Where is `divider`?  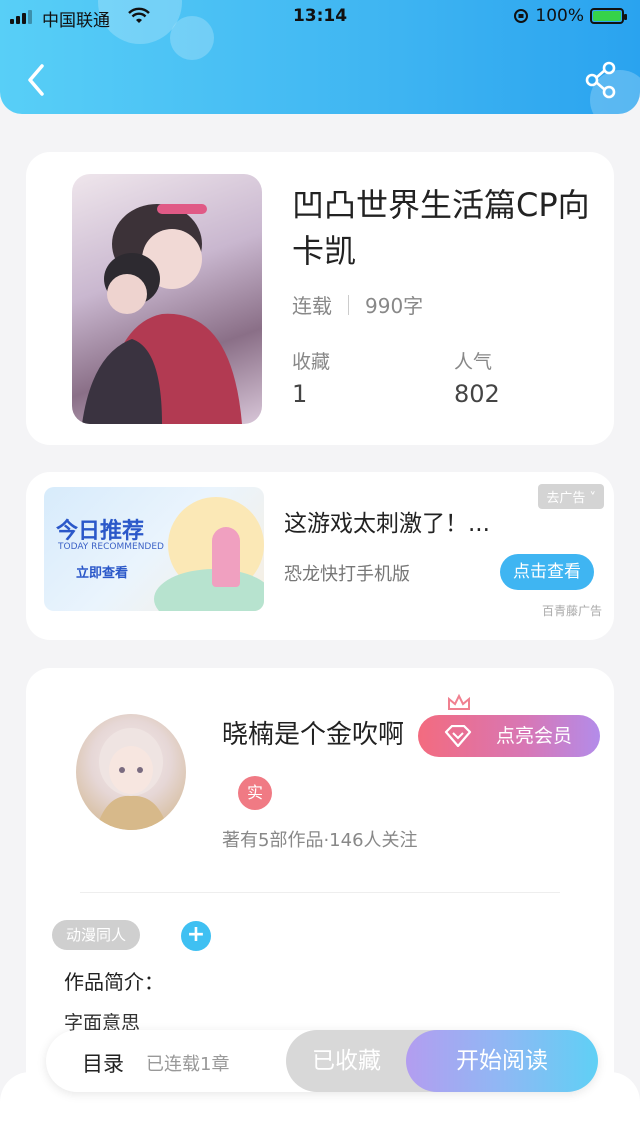
divider is located at coordinates (320, 892).